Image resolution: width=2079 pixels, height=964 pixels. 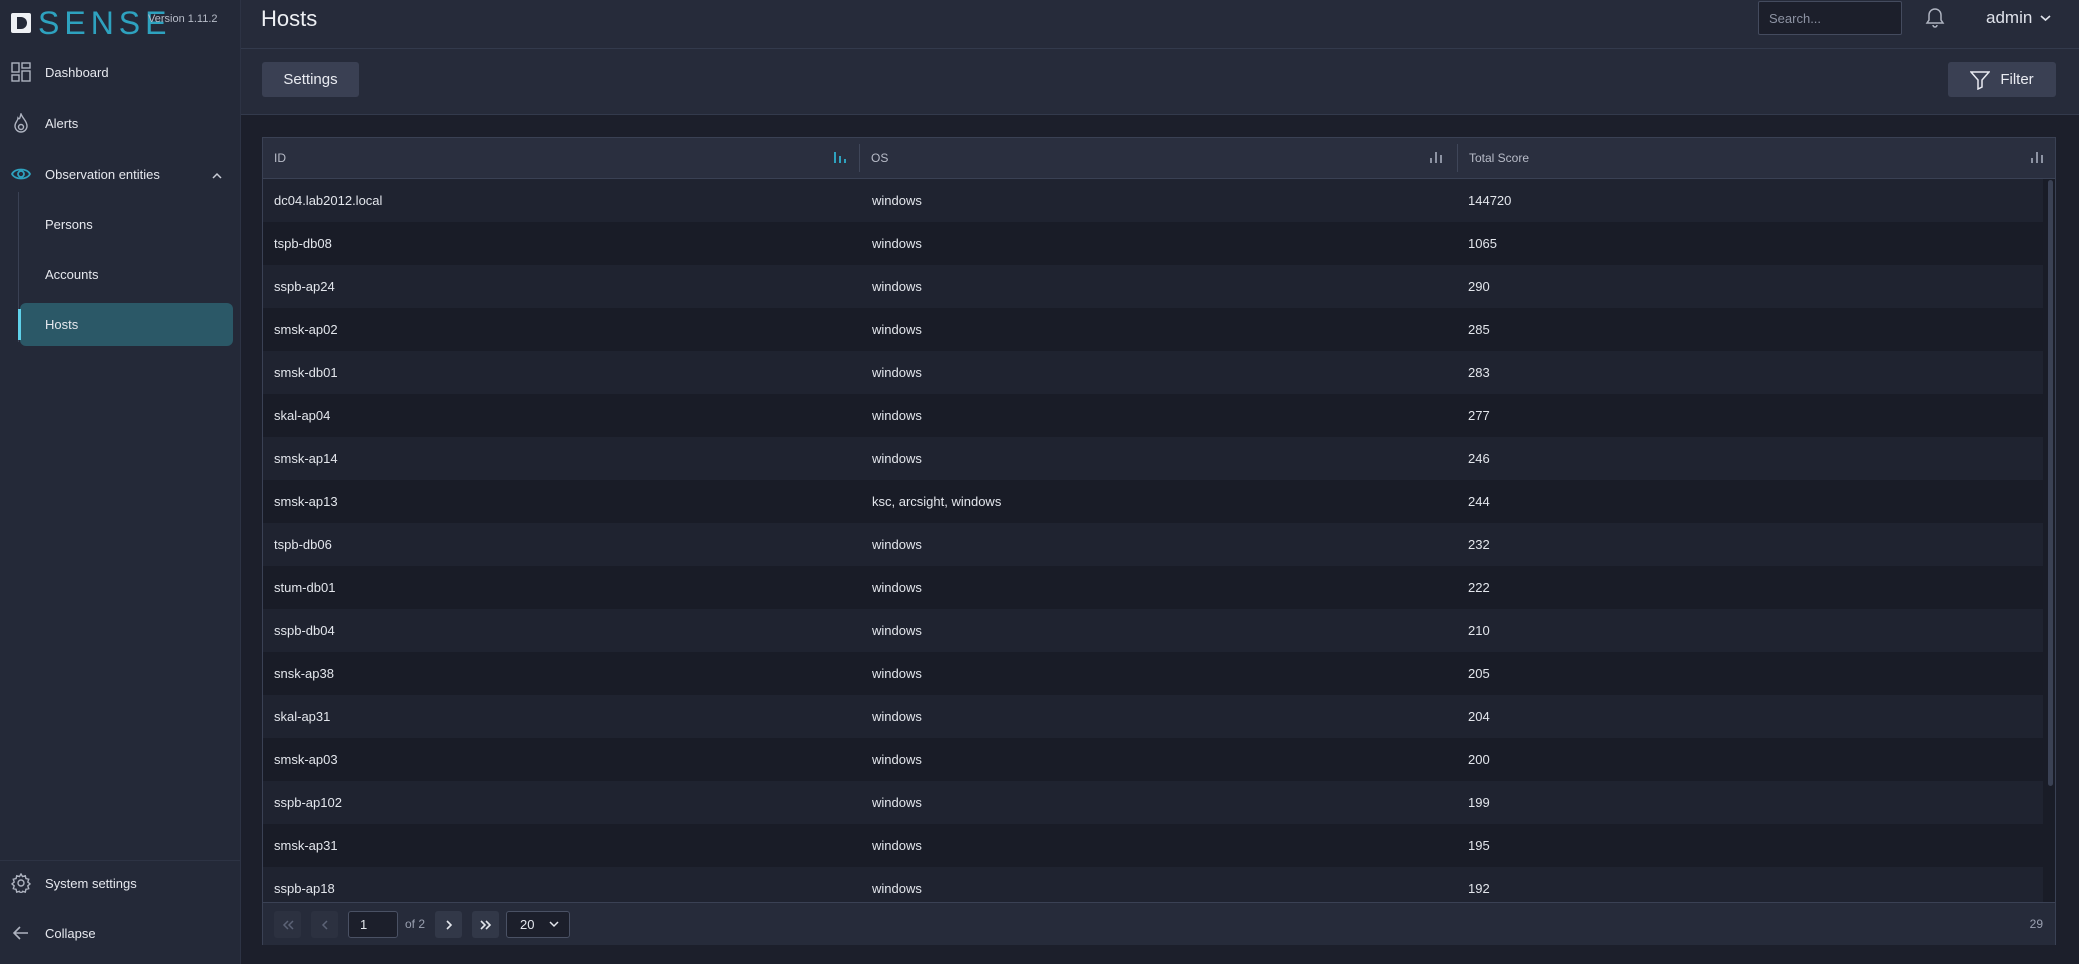 I want to click on table-row: tspb-db06 windows 232, so click(x=1153, y=544).